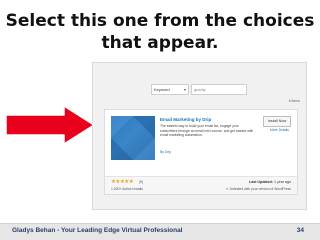  I want to click on more-details-link: More Details, so click(279, 130).